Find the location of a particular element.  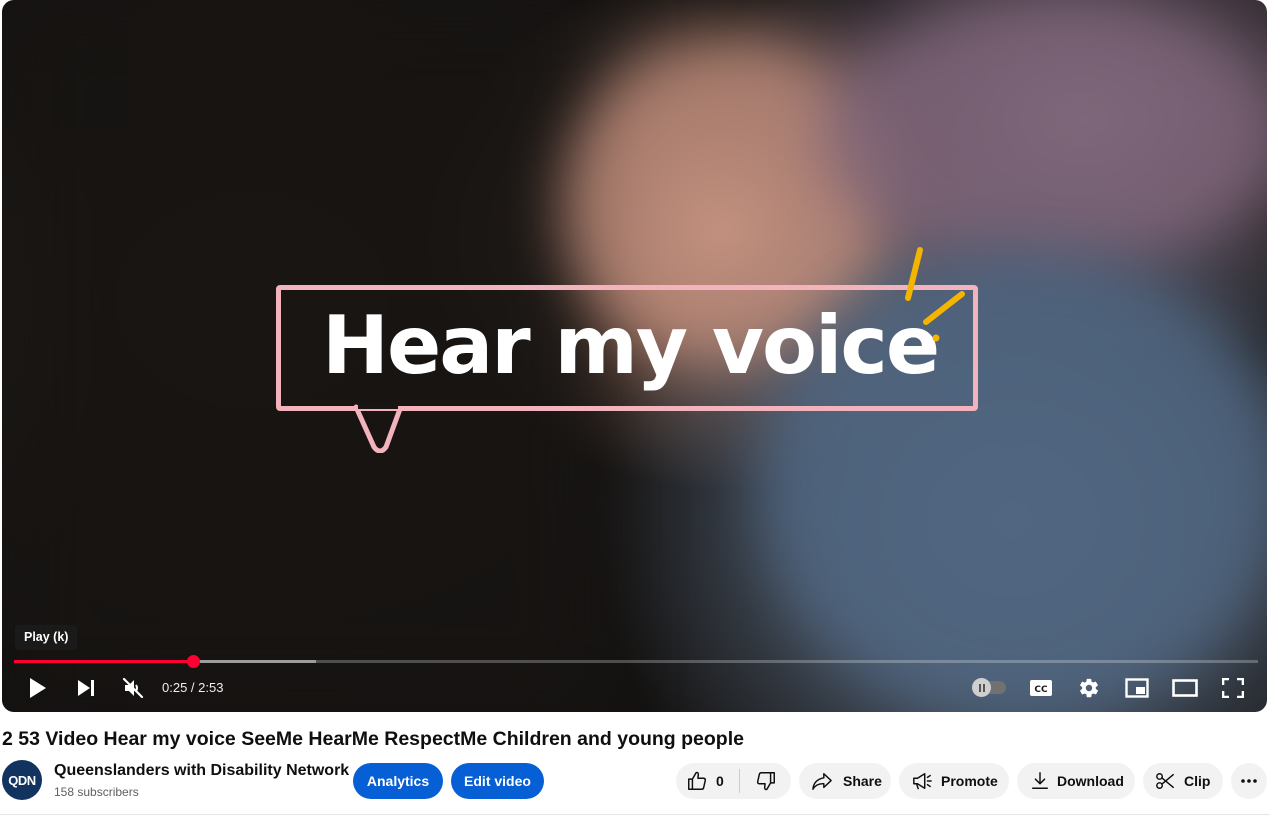

promote-label: Promote is located at coordinates (969, 781).